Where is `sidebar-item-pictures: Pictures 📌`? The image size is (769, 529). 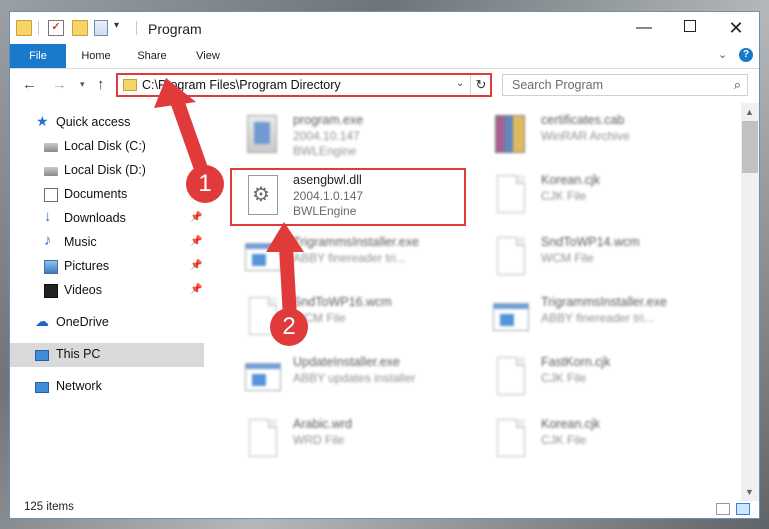 sidebar-item-pictures: Pictures 📌 is located at coordinates (107, 267).